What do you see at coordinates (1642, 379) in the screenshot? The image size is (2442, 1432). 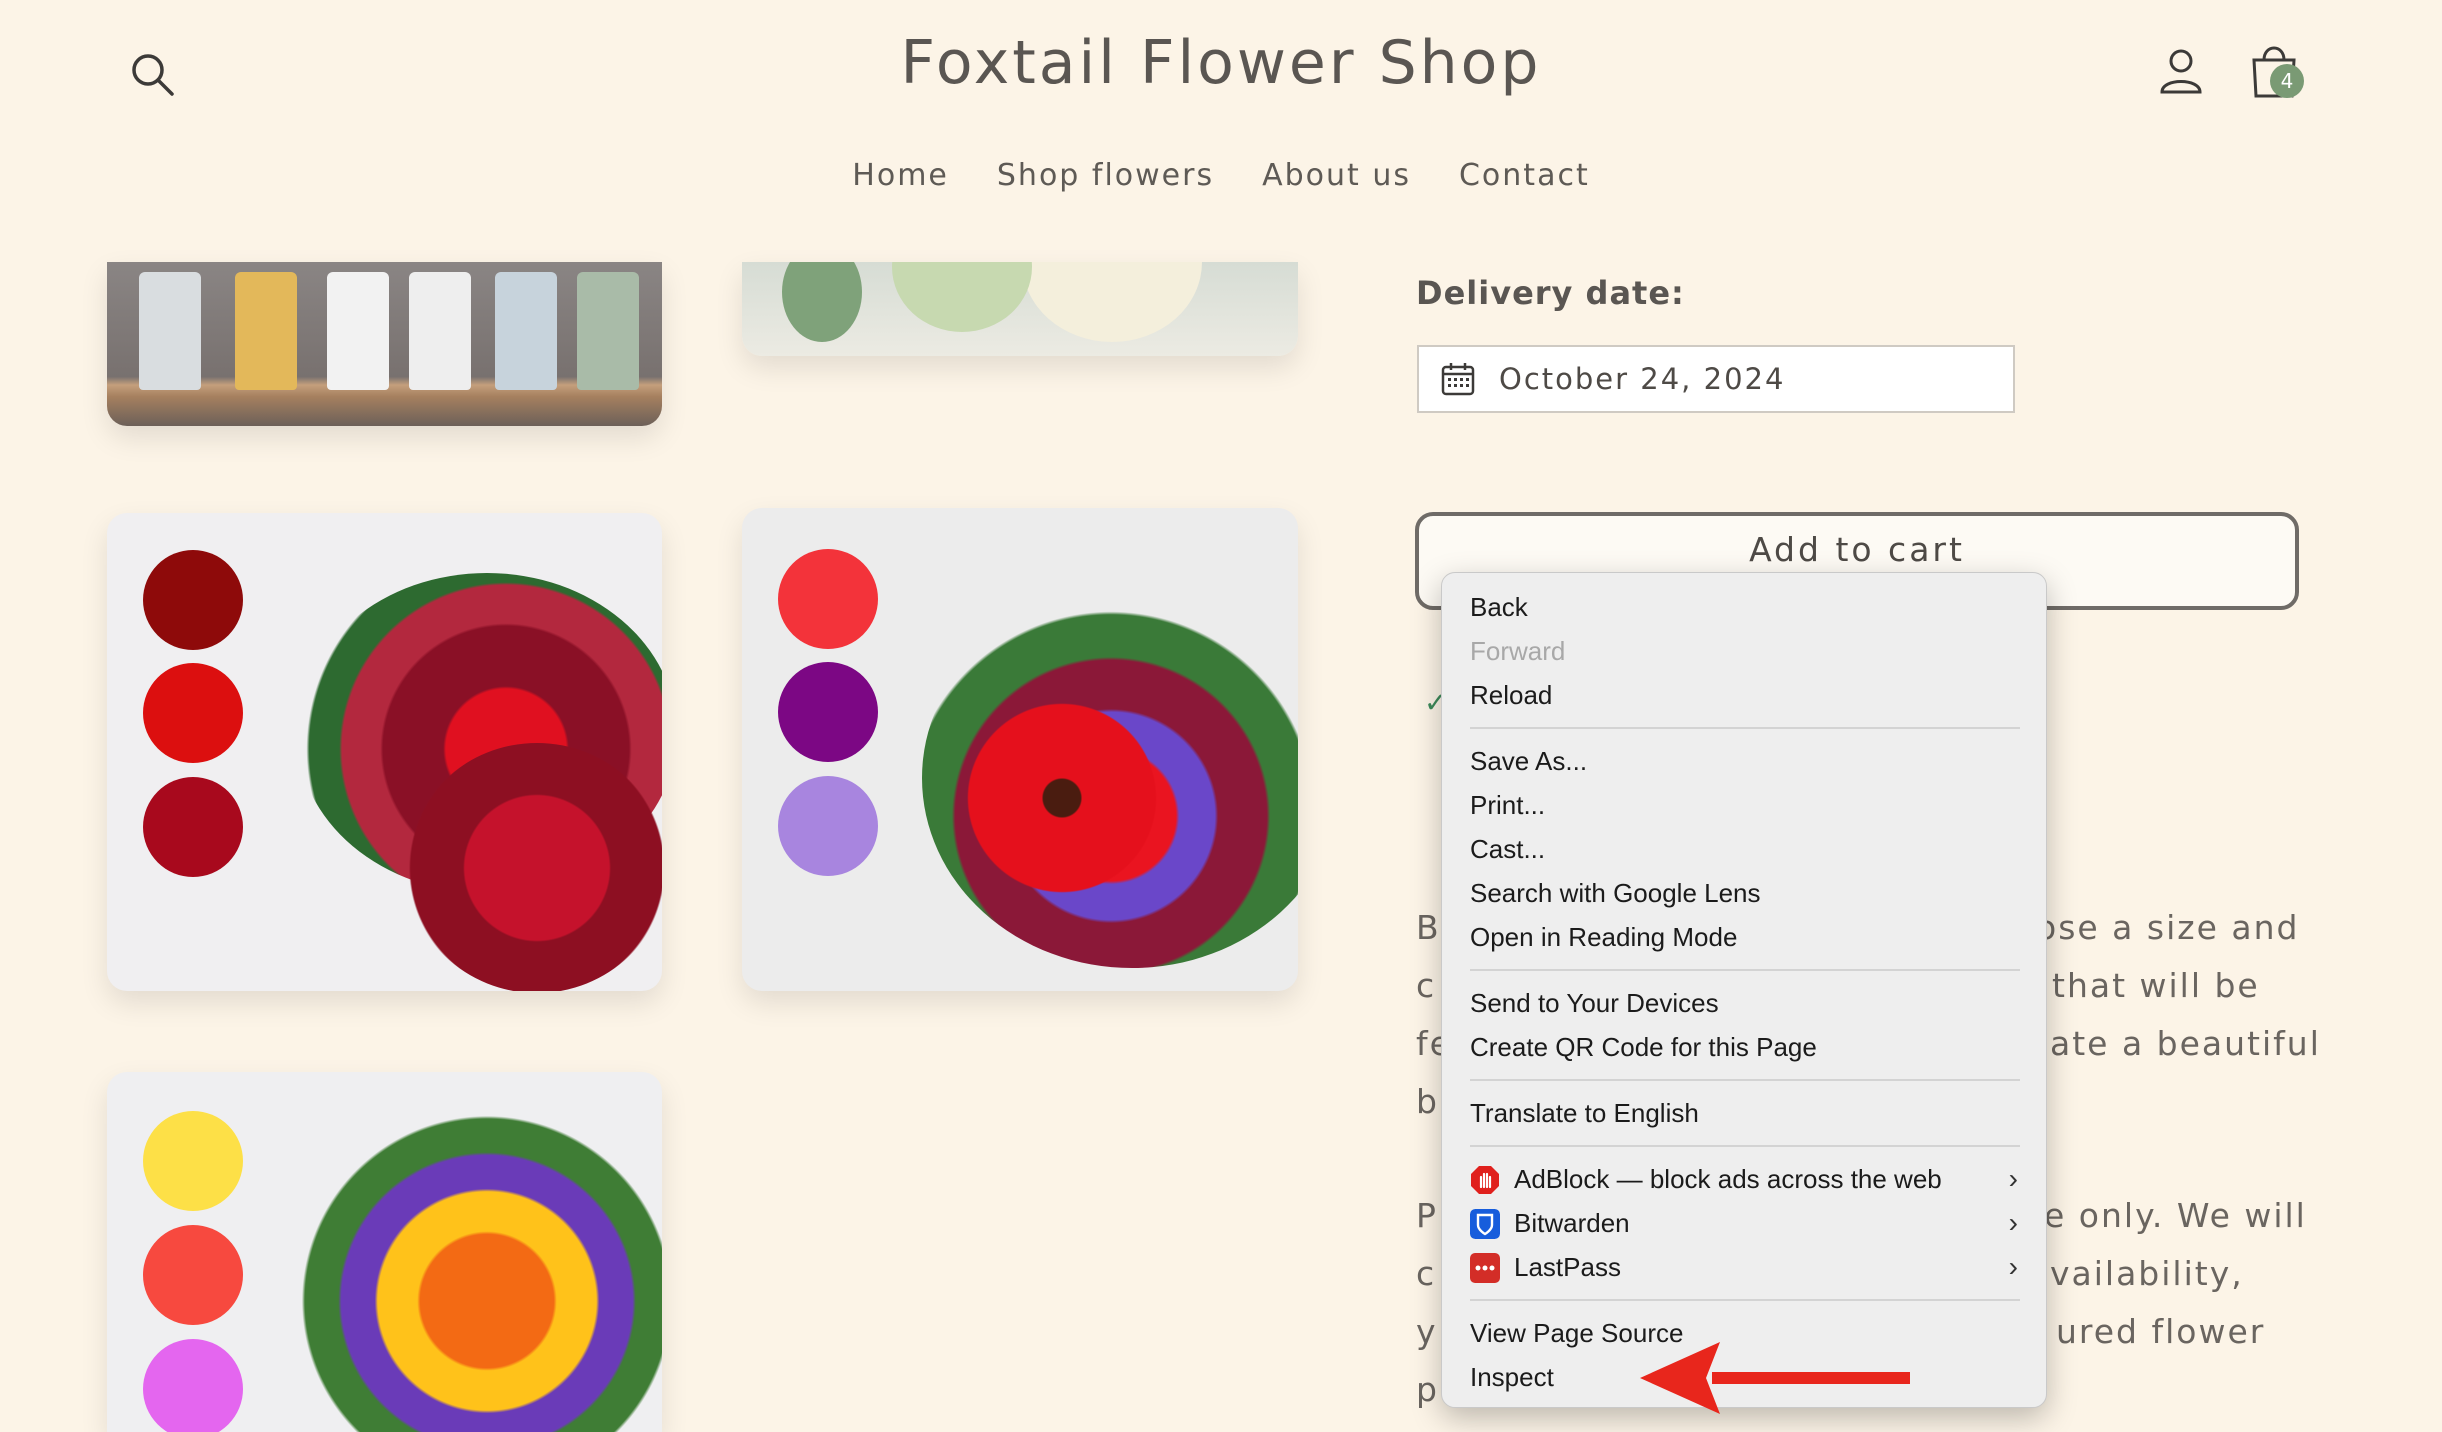 I see `delivery-date-value: October 24, 2024` at bounding box center [1642, 379].